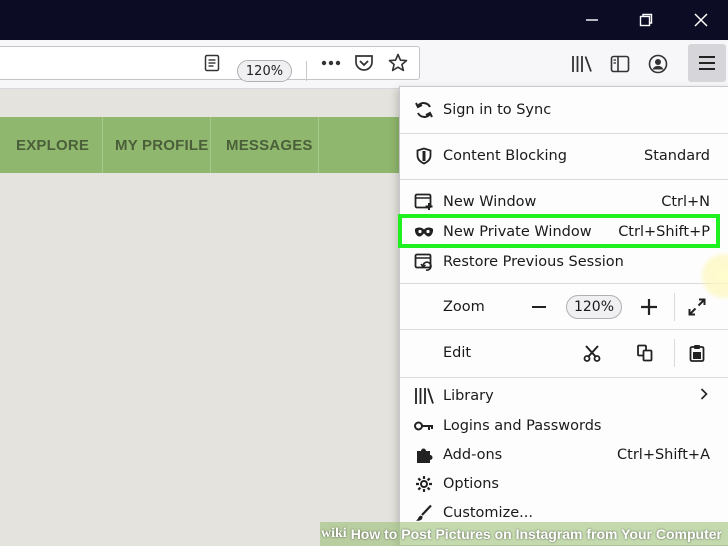  I want to click on address-bar: 120%, so click(210, 64).